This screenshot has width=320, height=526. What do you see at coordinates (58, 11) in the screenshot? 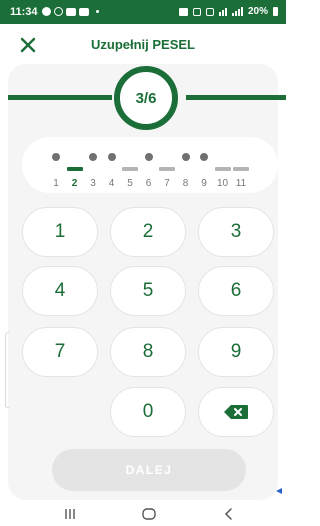
I see `instagram-icon` at bounding box center [58, 11].